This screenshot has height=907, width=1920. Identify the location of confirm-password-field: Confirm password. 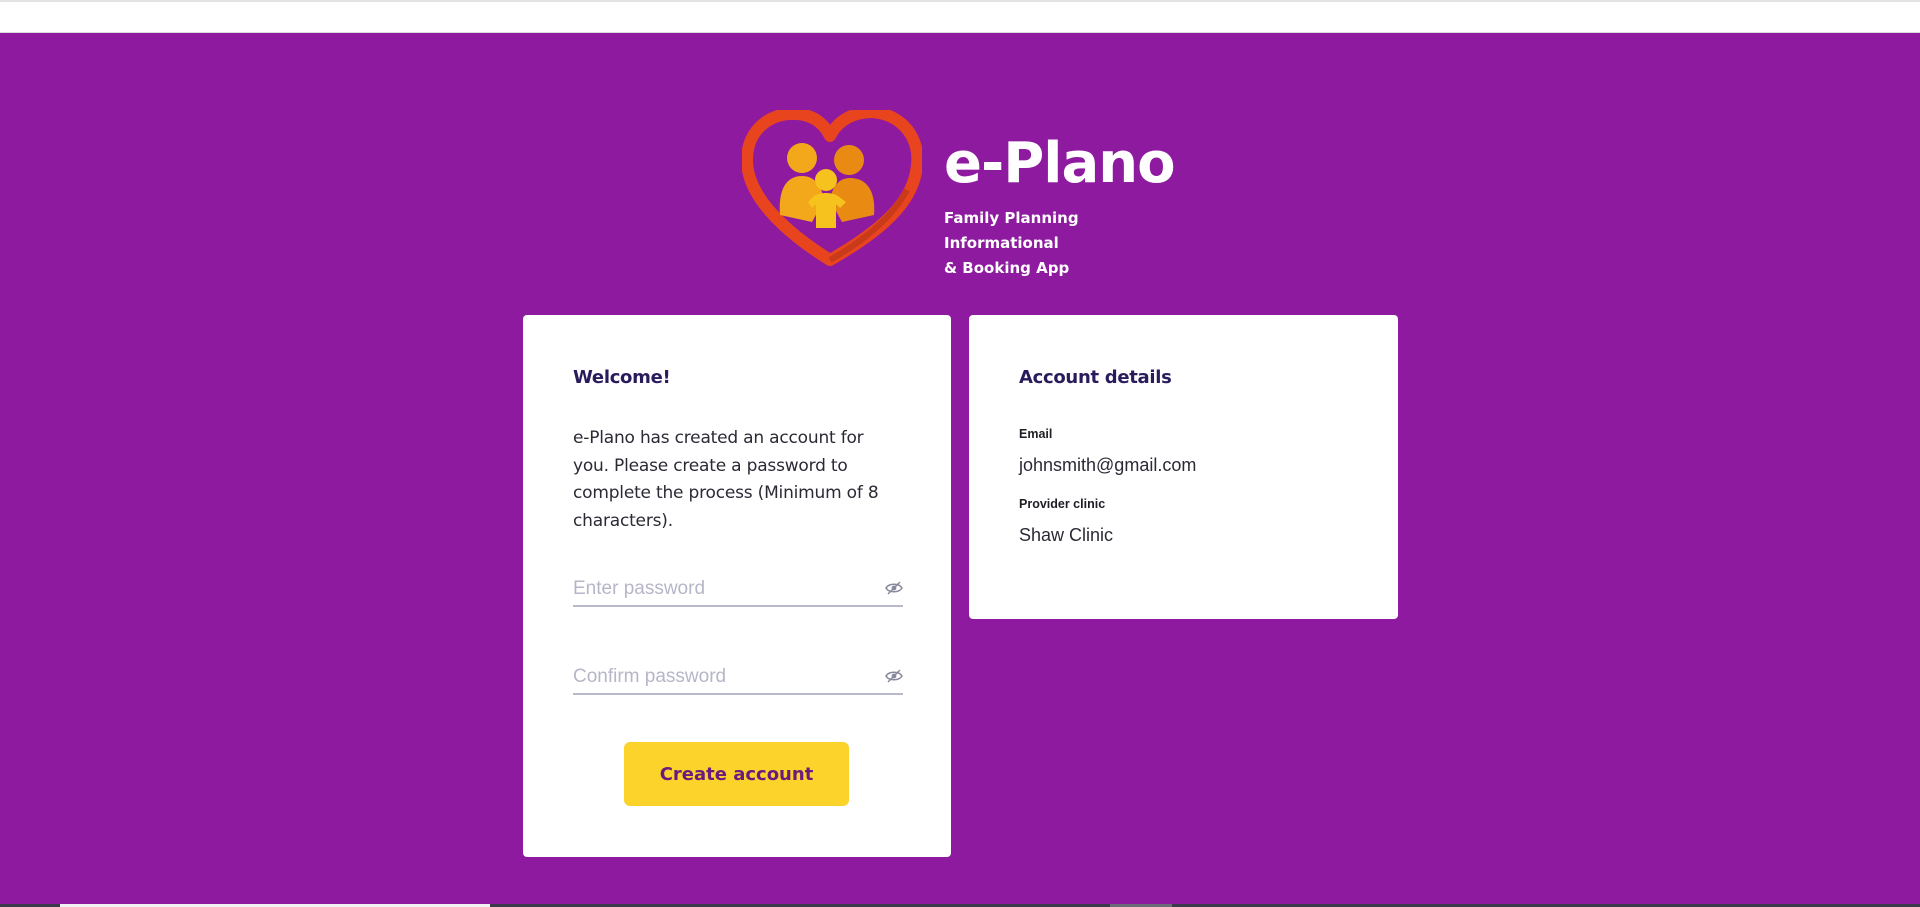
(738, 677).